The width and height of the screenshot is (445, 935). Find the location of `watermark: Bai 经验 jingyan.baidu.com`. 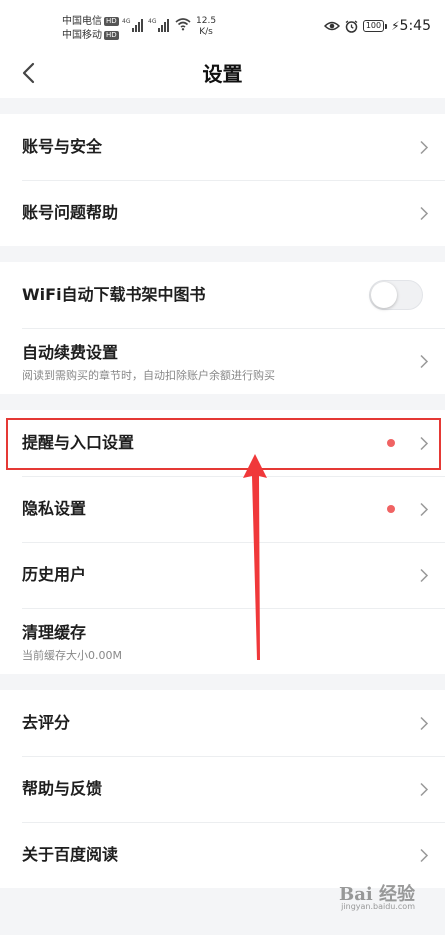

watermark: Bai 经验 jingyan.baidu.com is located at coordinates (377, 895).